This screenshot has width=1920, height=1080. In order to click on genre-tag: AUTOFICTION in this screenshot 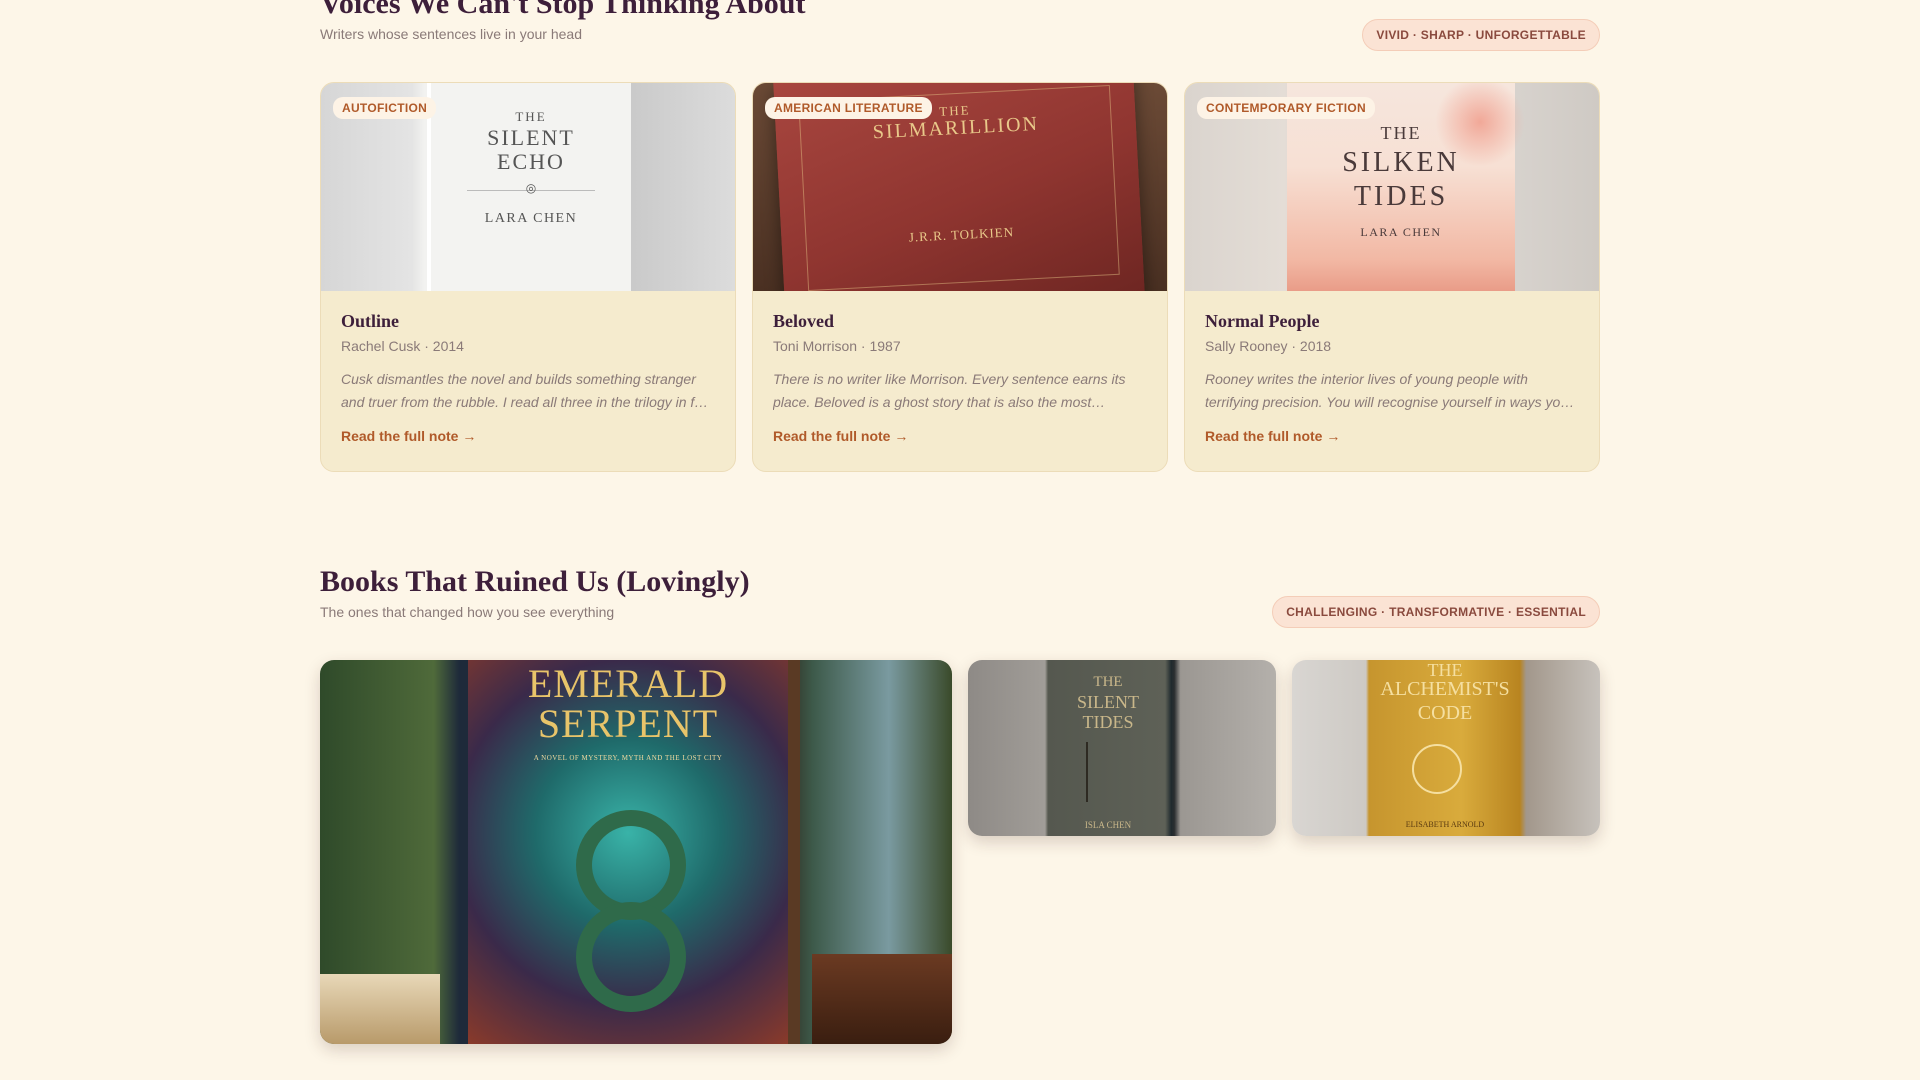, I will do `click(385, 108)`.